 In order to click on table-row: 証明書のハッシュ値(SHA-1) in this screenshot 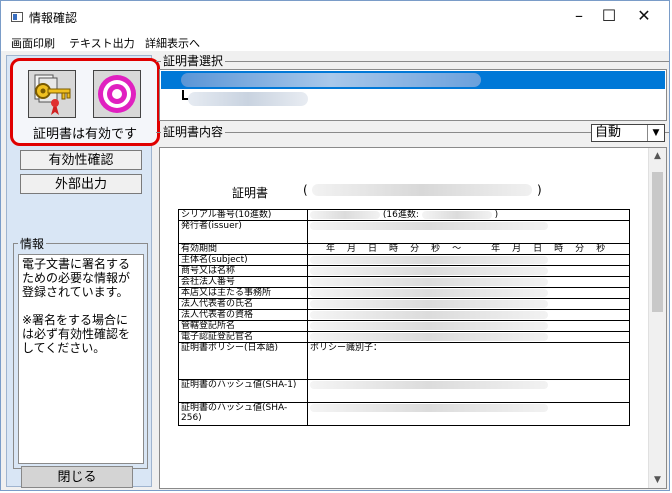, I will do `click(404, 391)`.